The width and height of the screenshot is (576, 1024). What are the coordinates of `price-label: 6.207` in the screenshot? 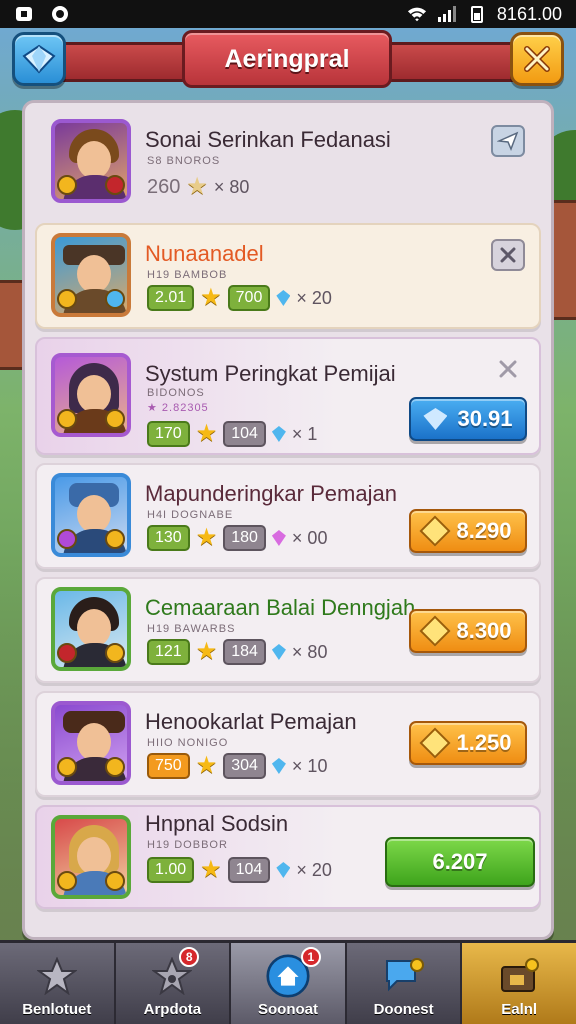 It's located at (460, 861).